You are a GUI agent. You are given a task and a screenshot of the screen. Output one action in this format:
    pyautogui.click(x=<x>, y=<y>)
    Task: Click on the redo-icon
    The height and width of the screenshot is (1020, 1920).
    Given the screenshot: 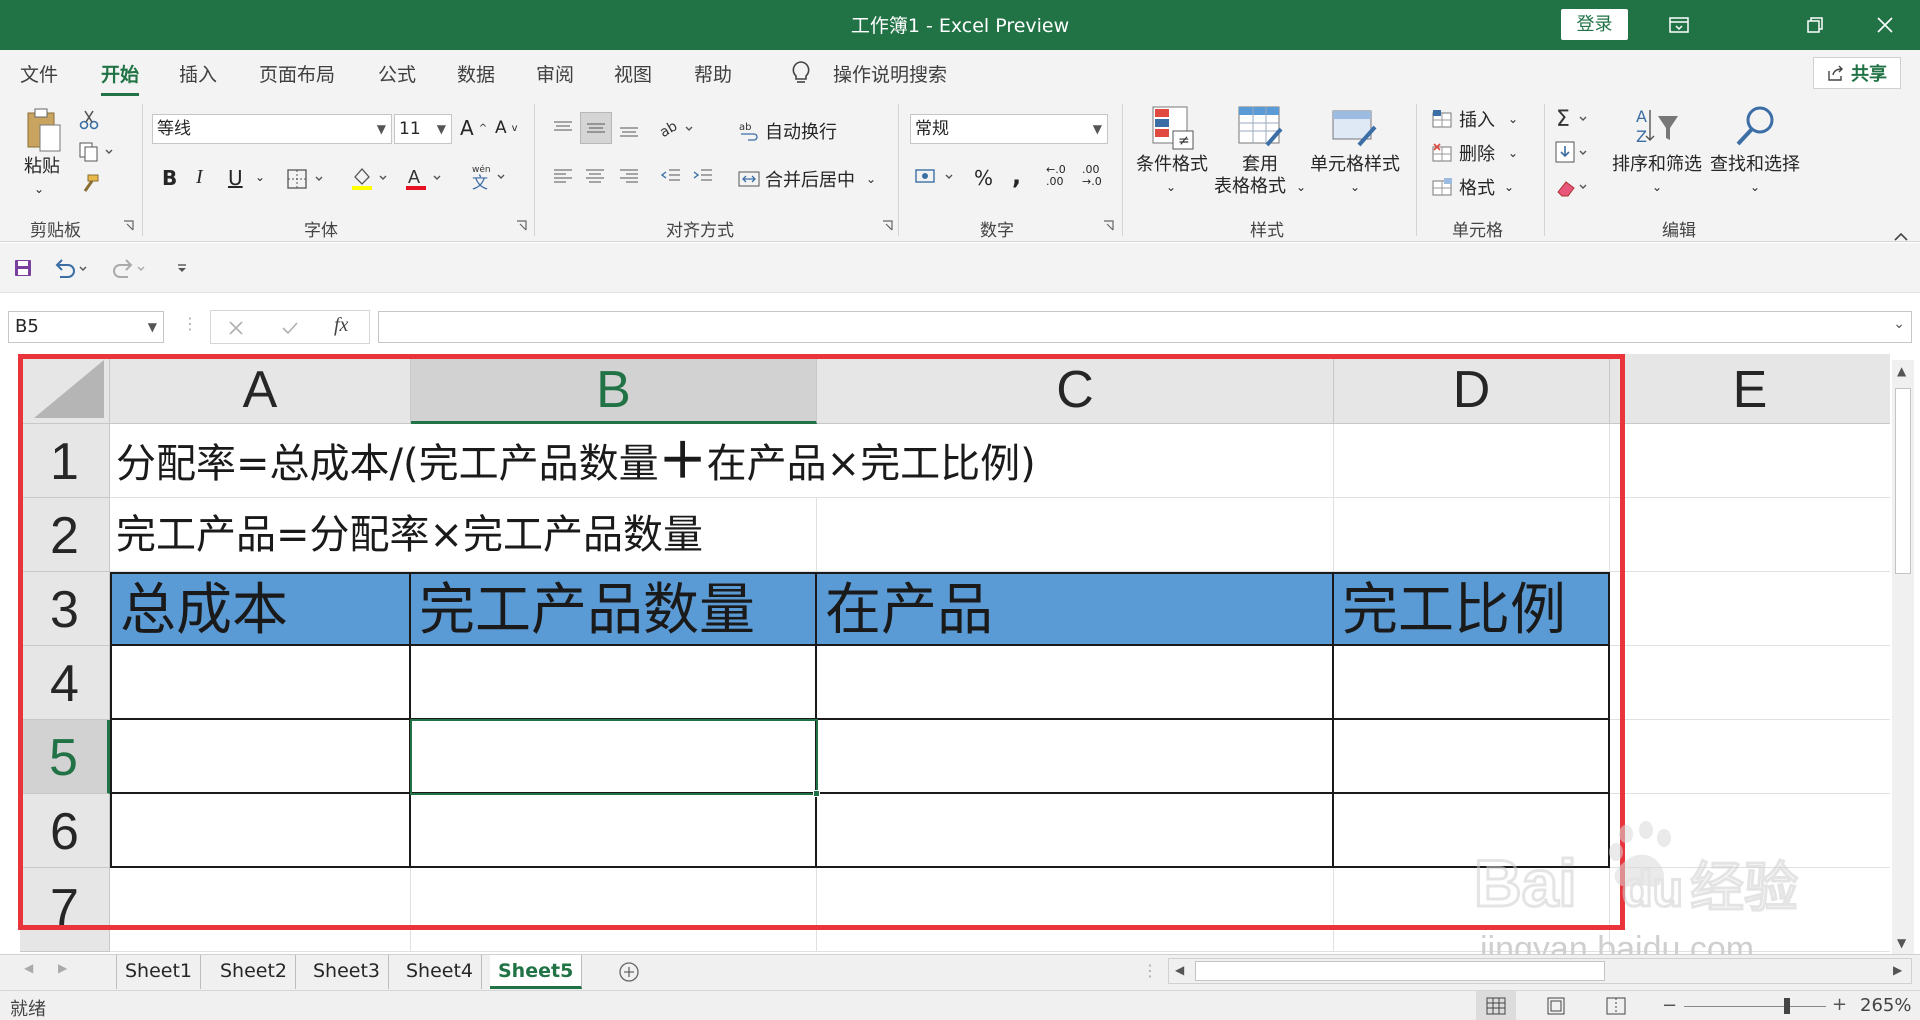 What is the action you would take?
    pyautogui.click(x=130, y=268)
    